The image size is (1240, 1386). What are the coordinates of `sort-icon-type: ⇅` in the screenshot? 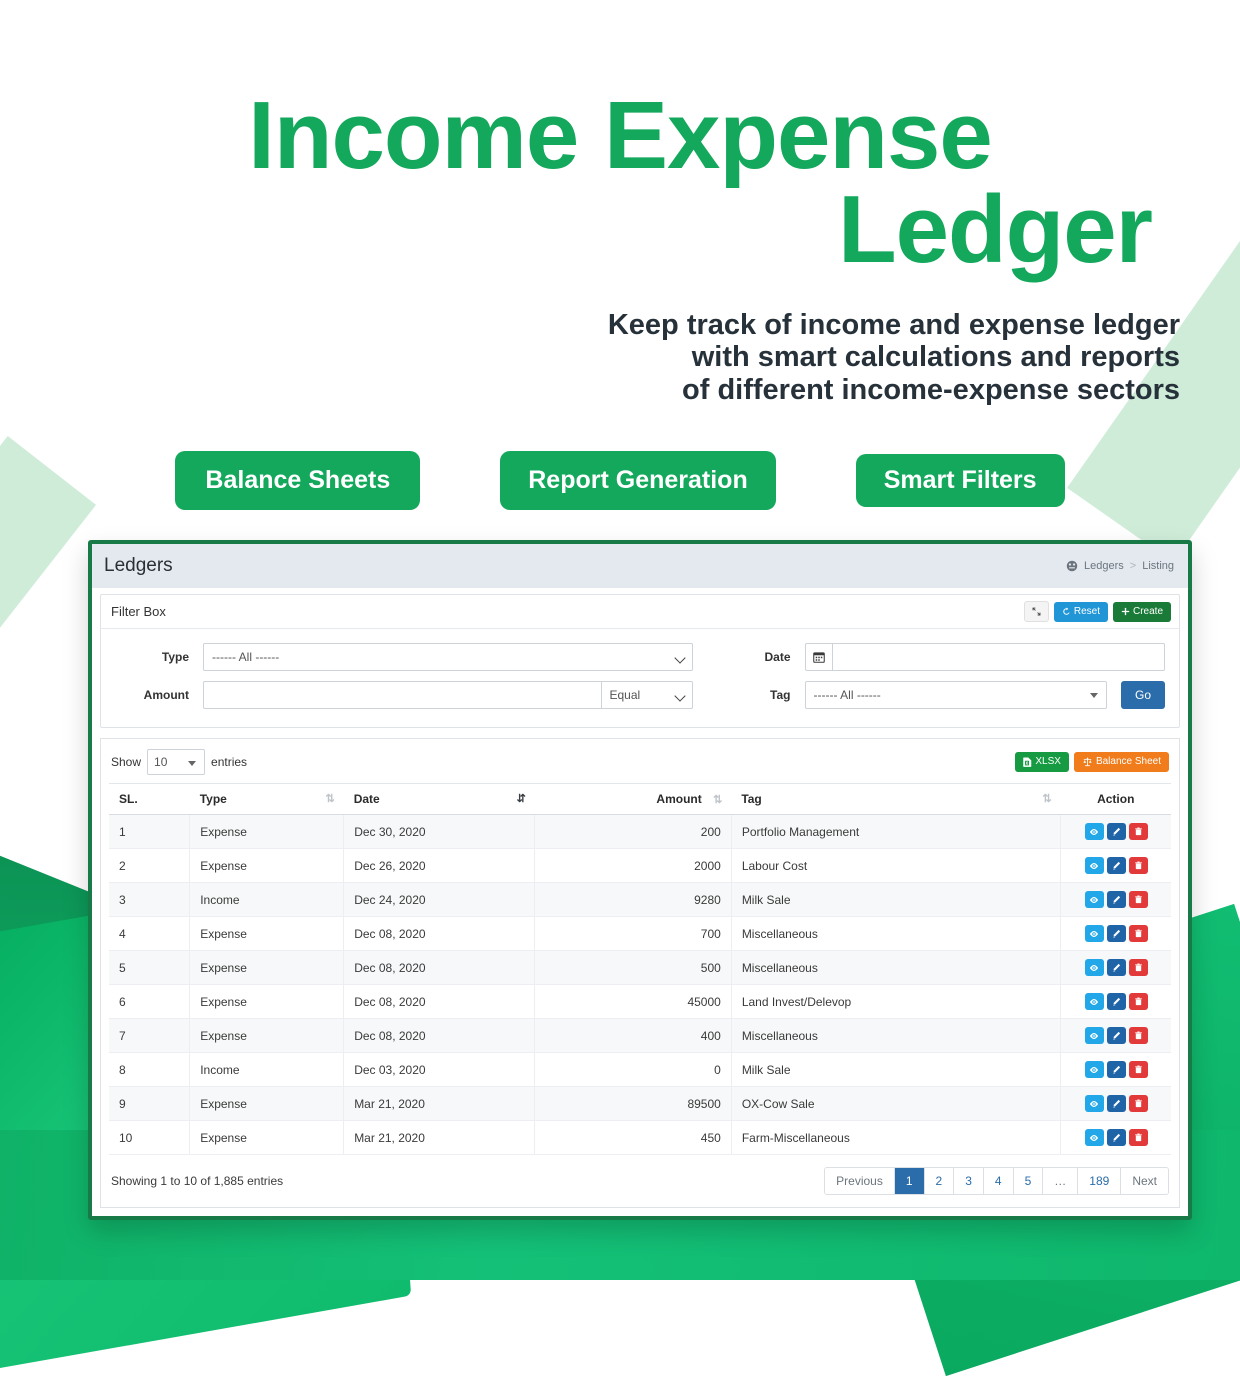 It's located at (329, 798).